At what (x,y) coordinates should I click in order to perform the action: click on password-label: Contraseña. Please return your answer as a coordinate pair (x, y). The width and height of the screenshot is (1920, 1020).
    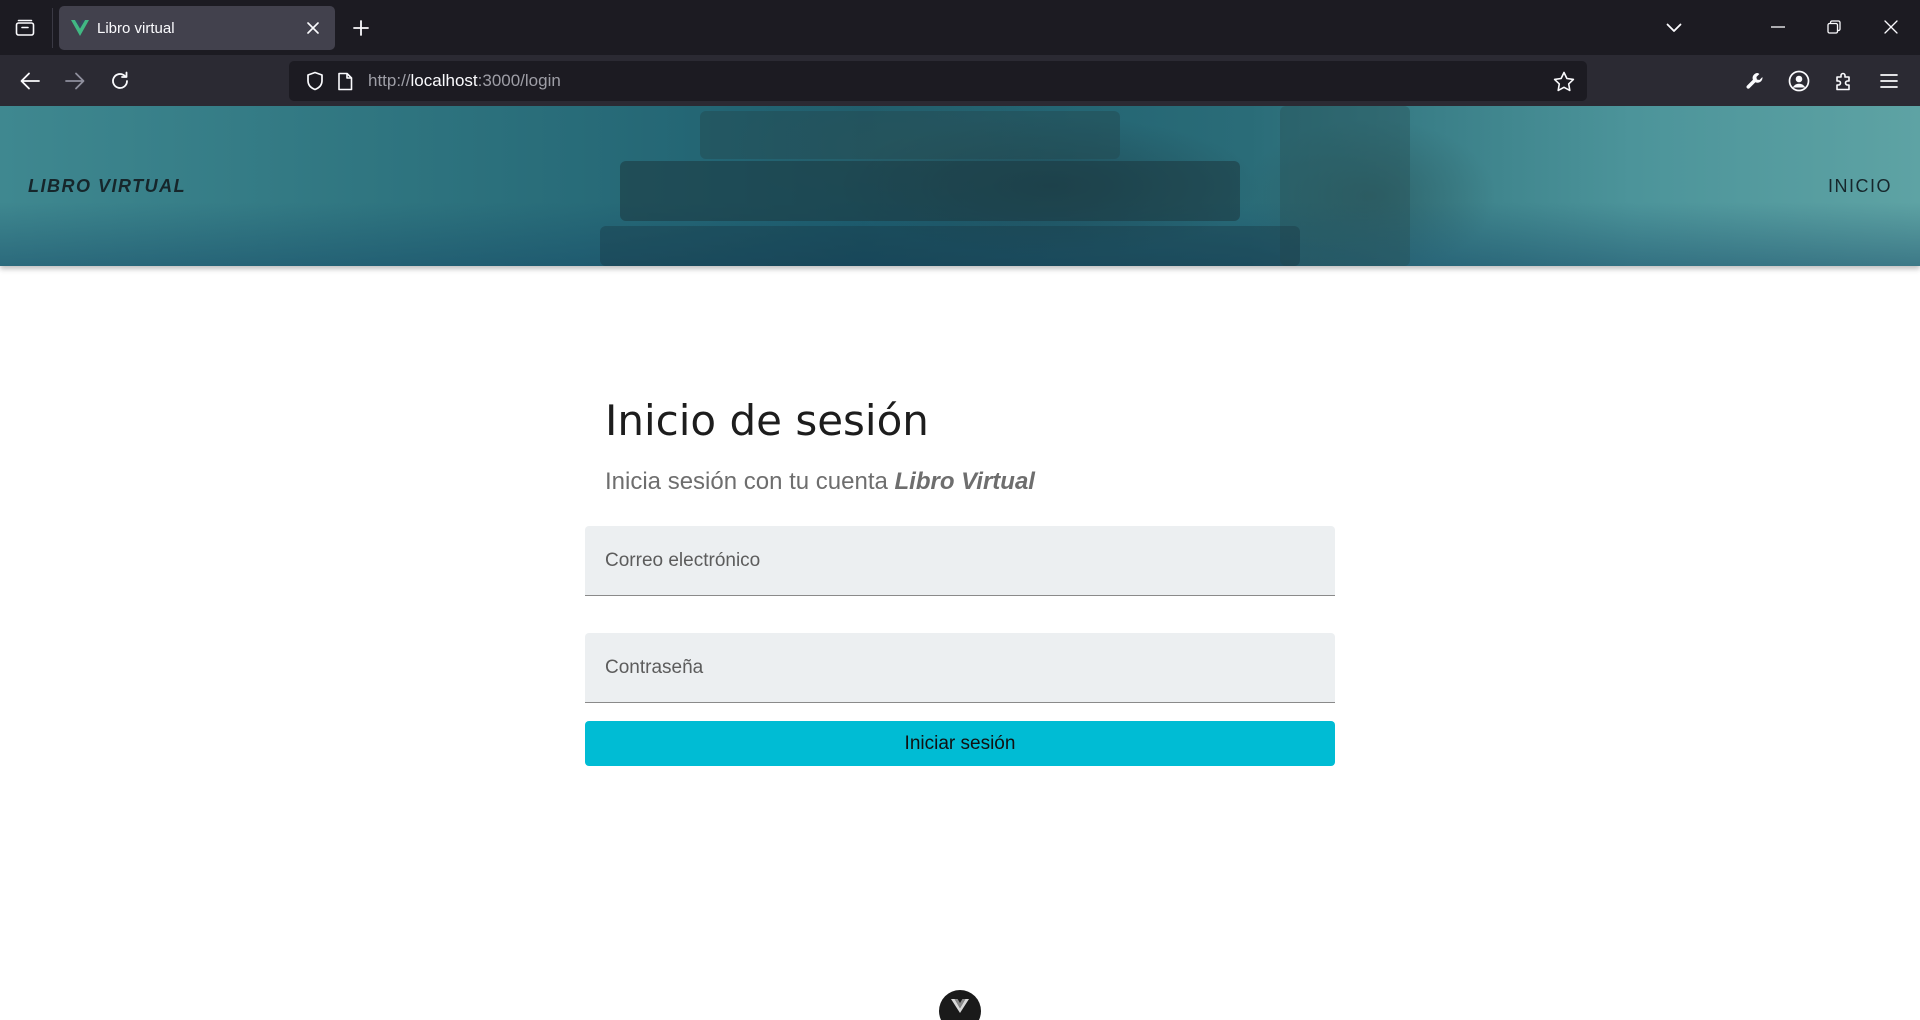
    Looking at the image, I should click on (654, 667).